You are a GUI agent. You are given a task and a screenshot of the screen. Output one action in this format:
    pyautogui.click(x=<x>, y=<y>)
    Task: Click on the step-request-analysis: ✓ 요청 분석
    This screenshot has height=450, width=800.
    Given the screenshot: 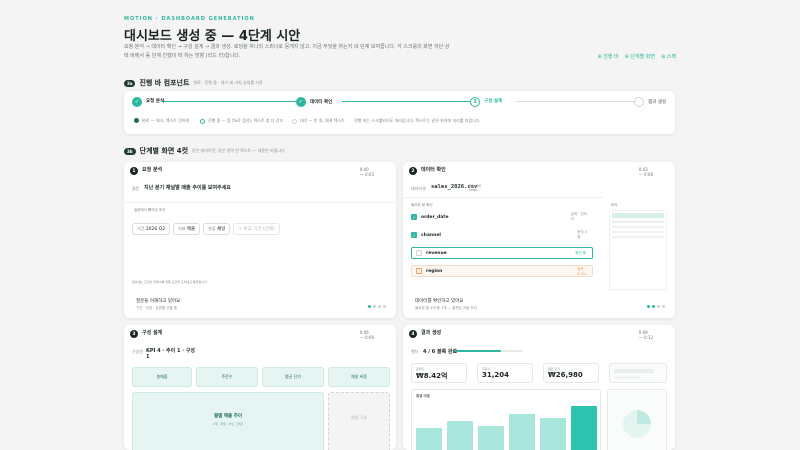 What is the action you would take?
    pyautogui.click(x=150, y=102)
    